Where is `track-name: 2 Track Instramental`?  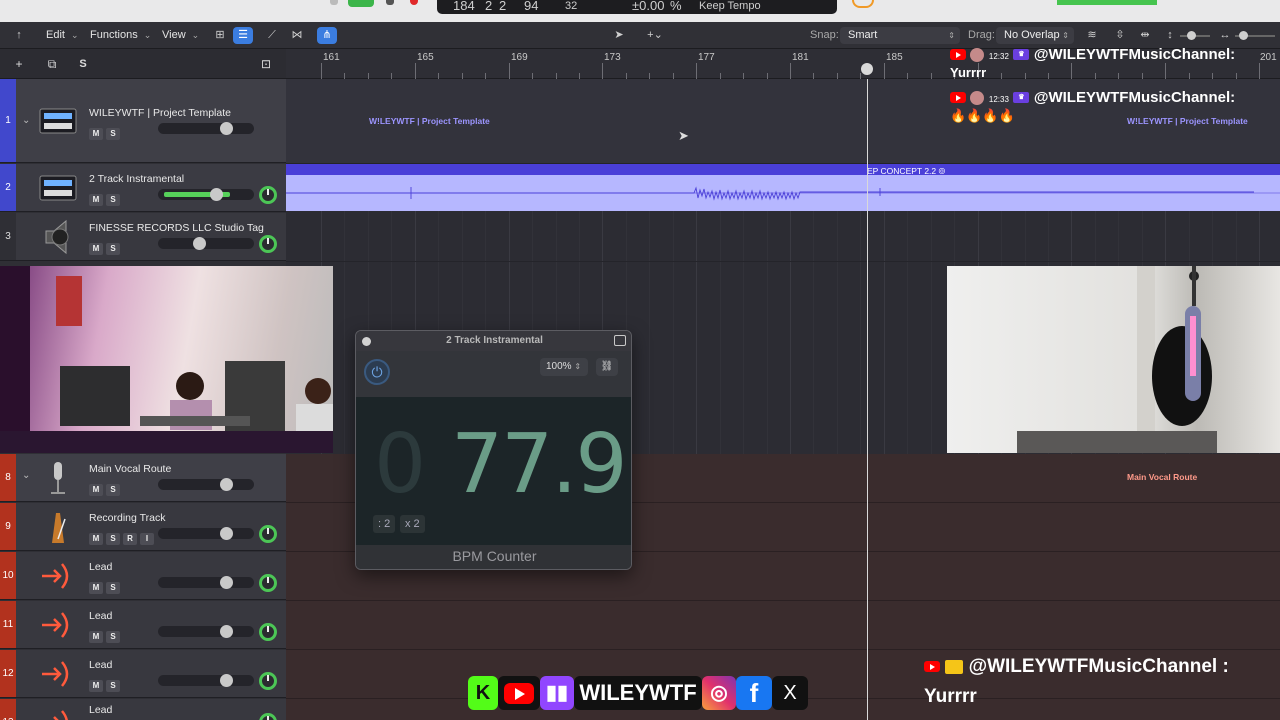
track-name: 2 Track Instramental is located at coordinates (136, 179).